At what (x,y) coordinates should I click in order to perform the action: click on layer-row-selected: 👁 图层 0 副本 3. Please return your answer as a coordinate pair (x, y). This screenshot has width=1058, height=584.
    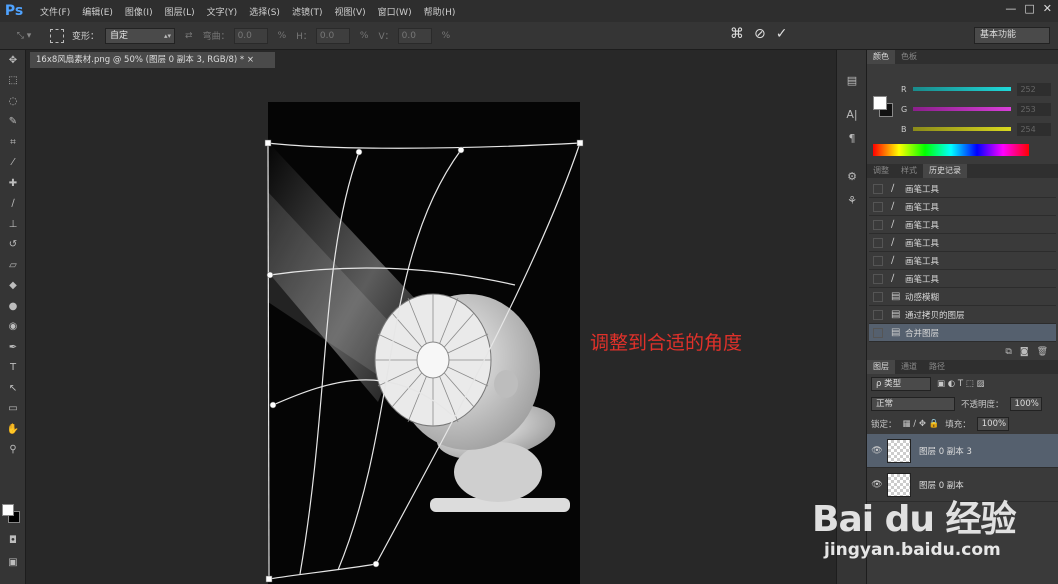
    Looking at the image, I should click on (962, 451).